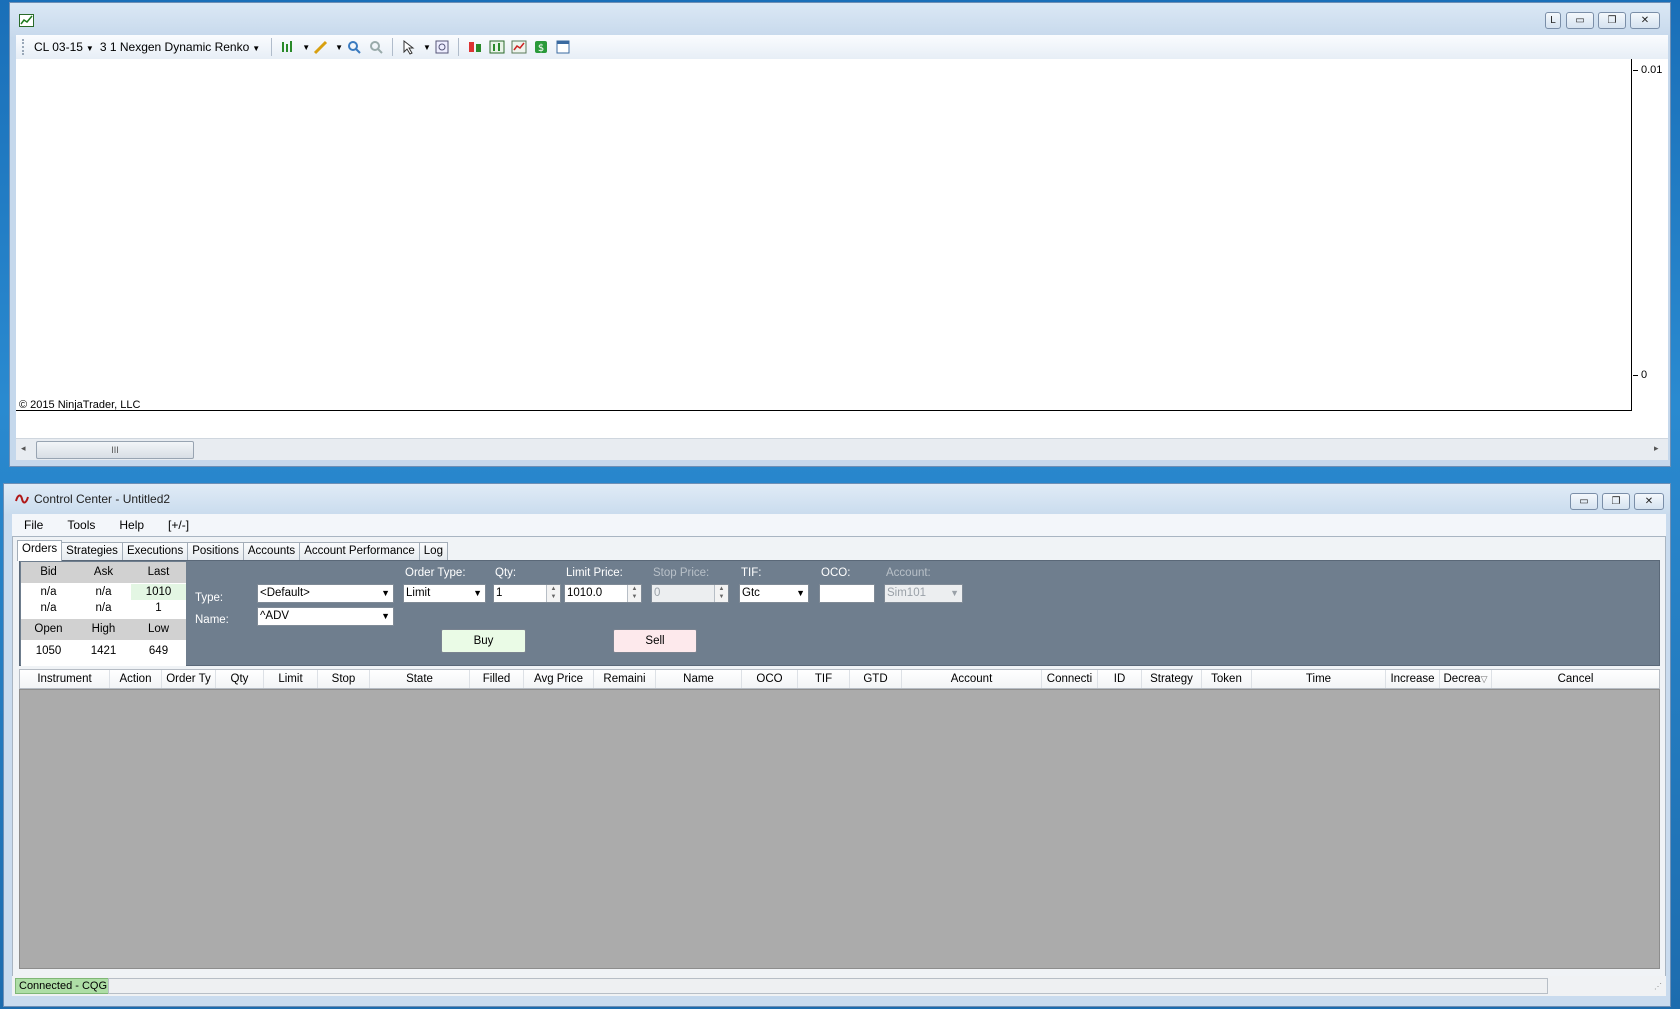 Image resolution: width=1680 pixels, height=1009 pixels. Describe the element at coordinates (1644, 375) in the screenshot. I see `y-axis-label-bottom: 0` at that location.